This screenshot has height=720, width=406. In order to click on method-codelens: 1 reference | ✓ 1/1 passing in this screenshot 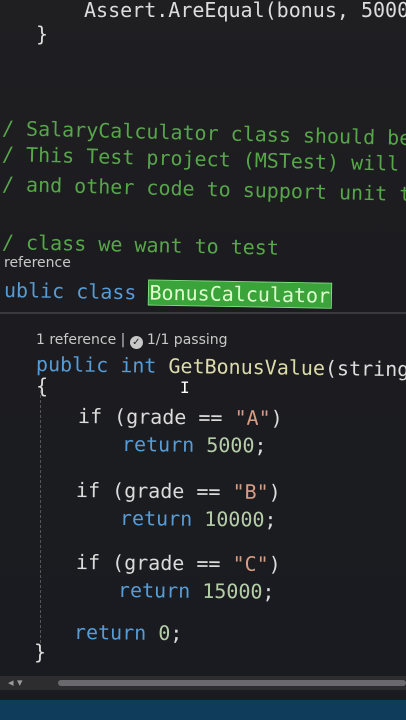, I will do `click(132, 340)`.